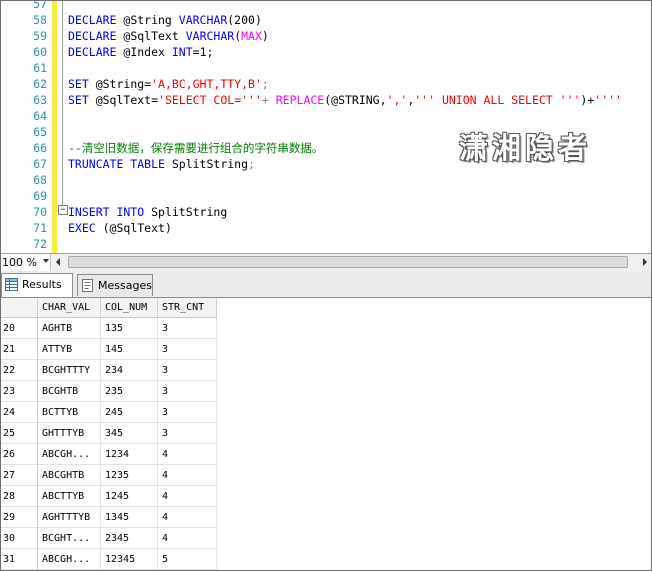 The width and height of the screenshot is (652, 571). I want to click on scrollbar-thumb, so click(348, 262).